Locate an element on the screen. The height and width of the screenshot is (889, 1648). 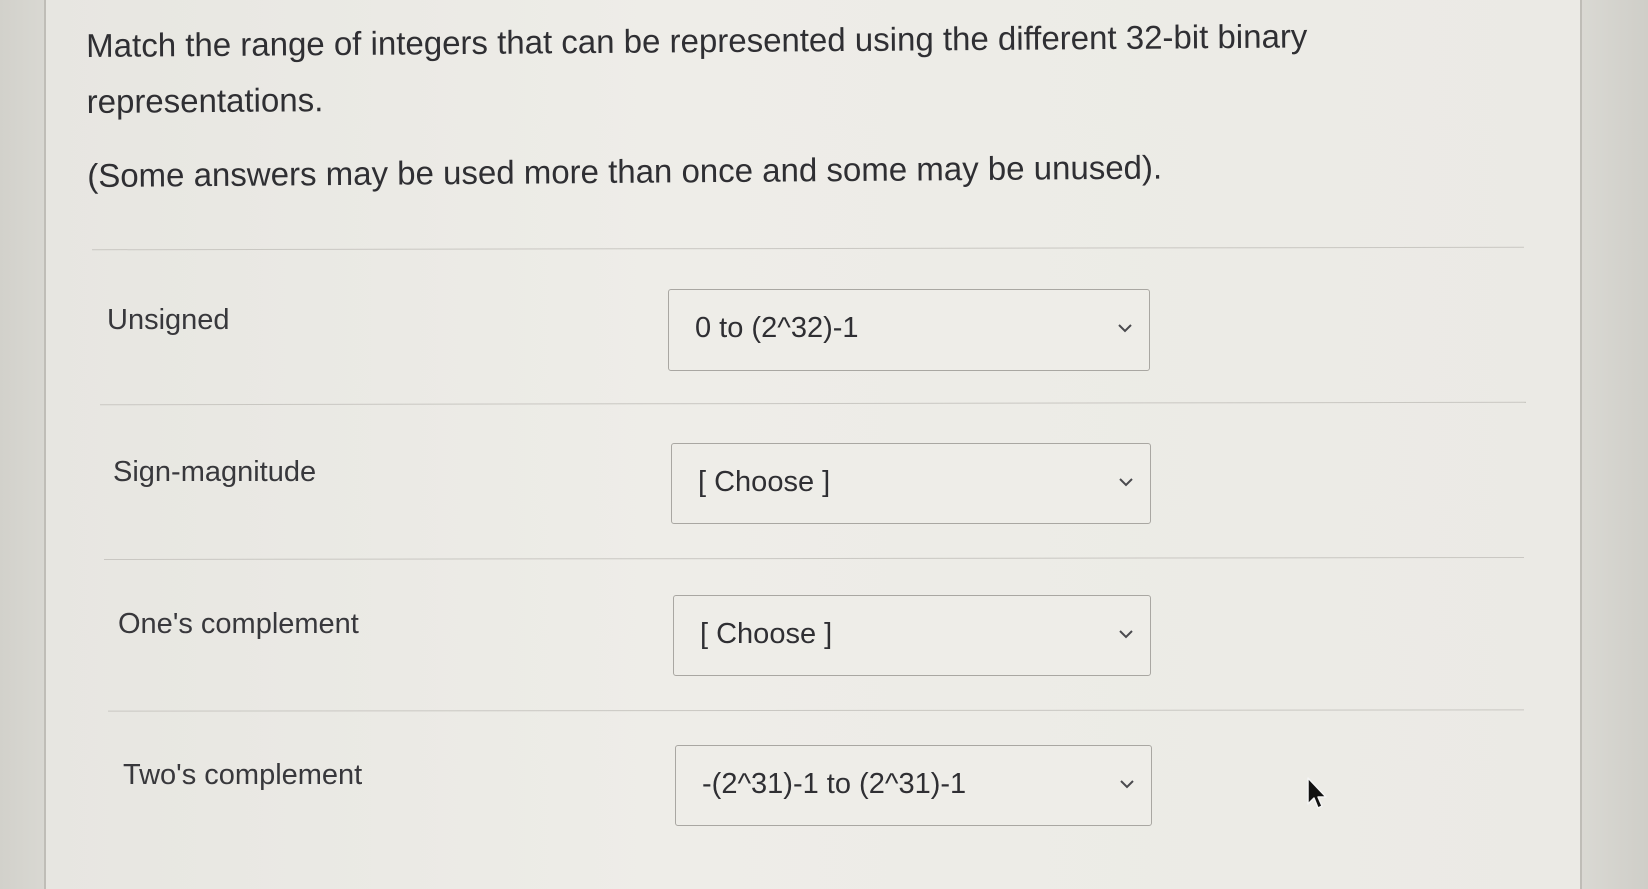
row-label-ones-complement: One's complement is located at coordinates (238, 624).